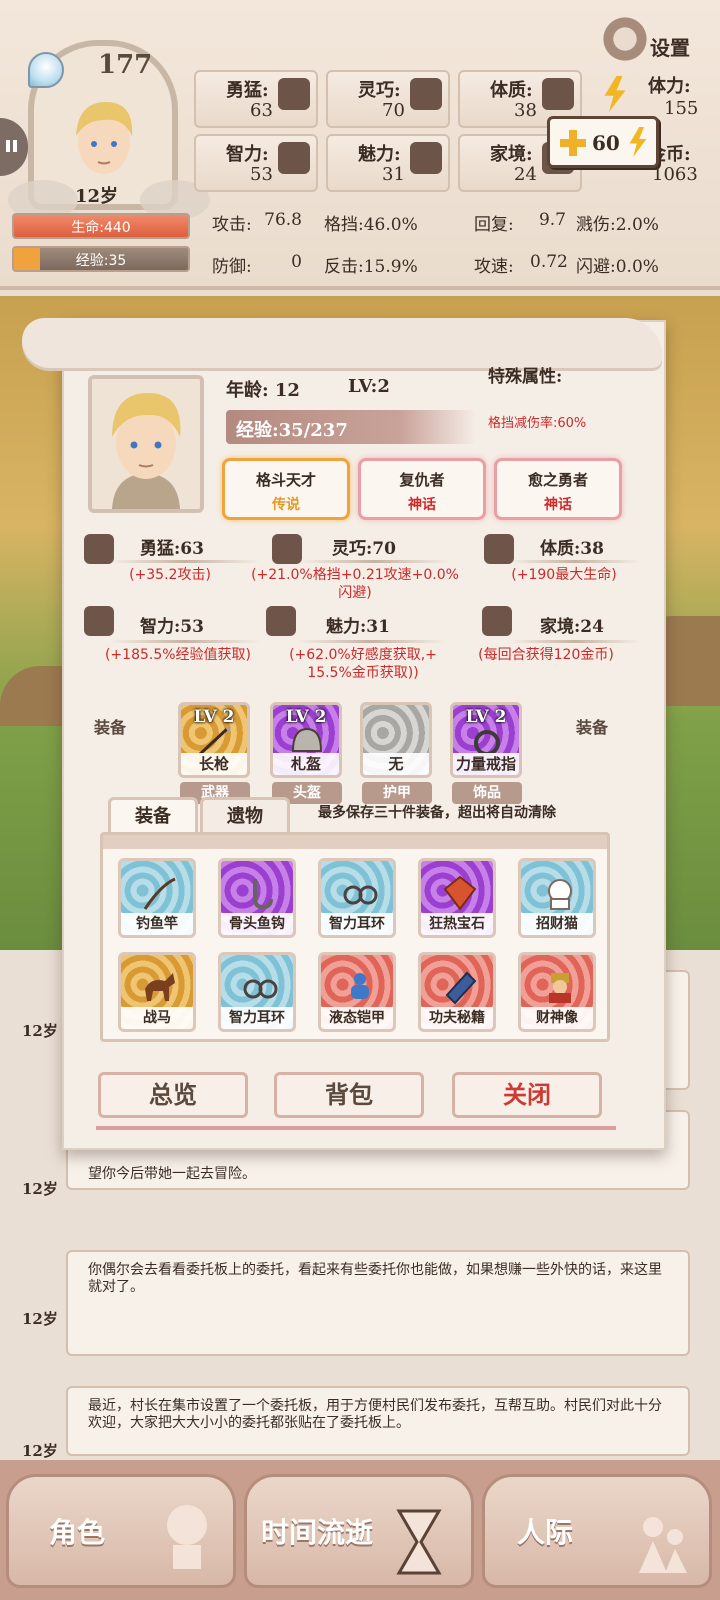 The height and width of the screenshot is (1600, 720). Describe the element at coordinates (422, 480) in the screenshot. I see `trait-name: 复仇者` at that location.